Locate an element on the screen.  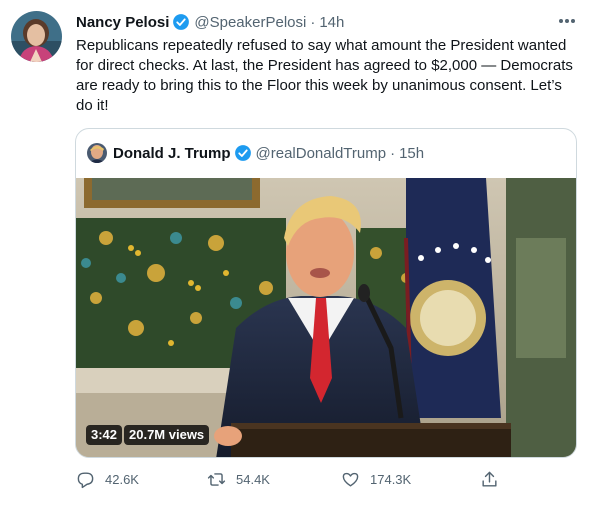
quoted-handle: @realDonaldTrump is located at coordinates (321, 153).